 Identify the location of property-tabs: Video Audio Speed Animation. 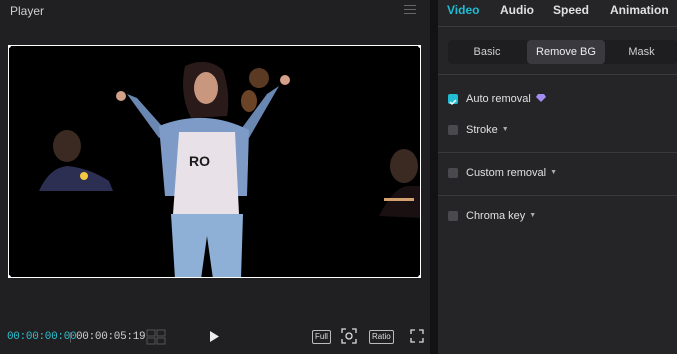
(557, 12).